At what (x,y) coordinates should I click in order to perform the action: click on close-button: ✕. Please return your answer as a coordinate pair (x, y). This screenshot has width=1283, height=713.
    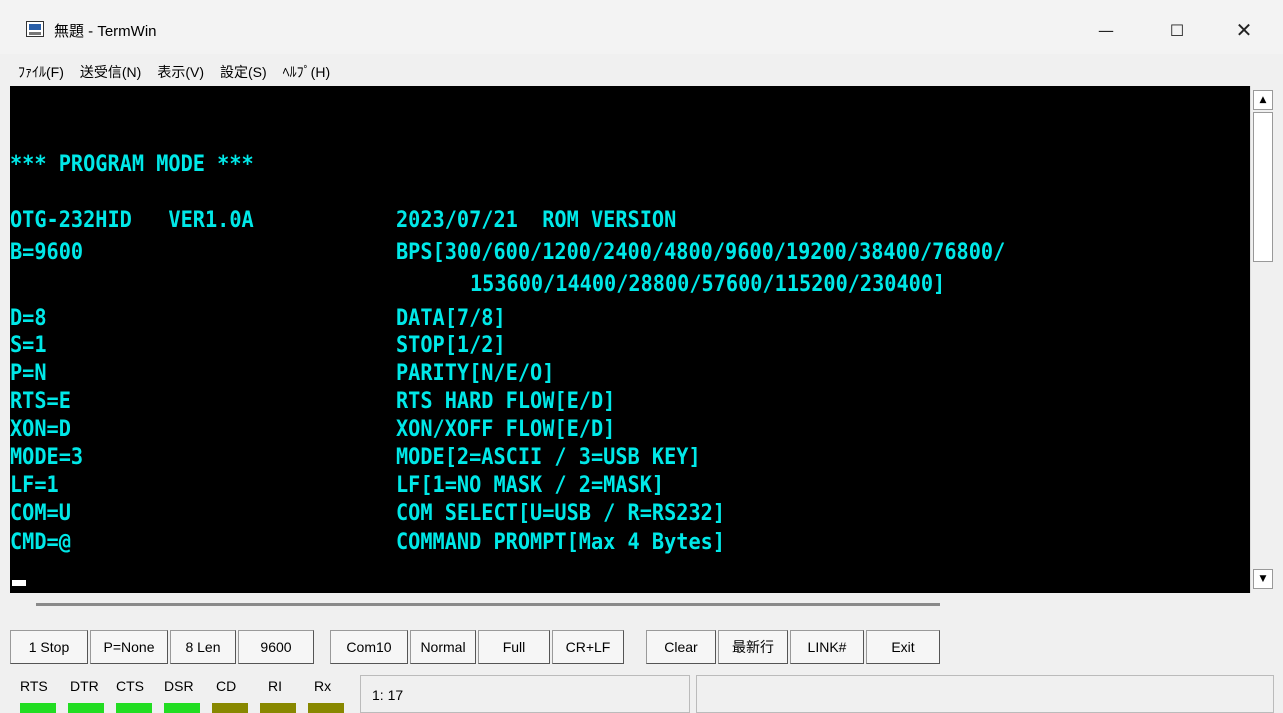
    Looking at the image, I should click on (1244, 30).